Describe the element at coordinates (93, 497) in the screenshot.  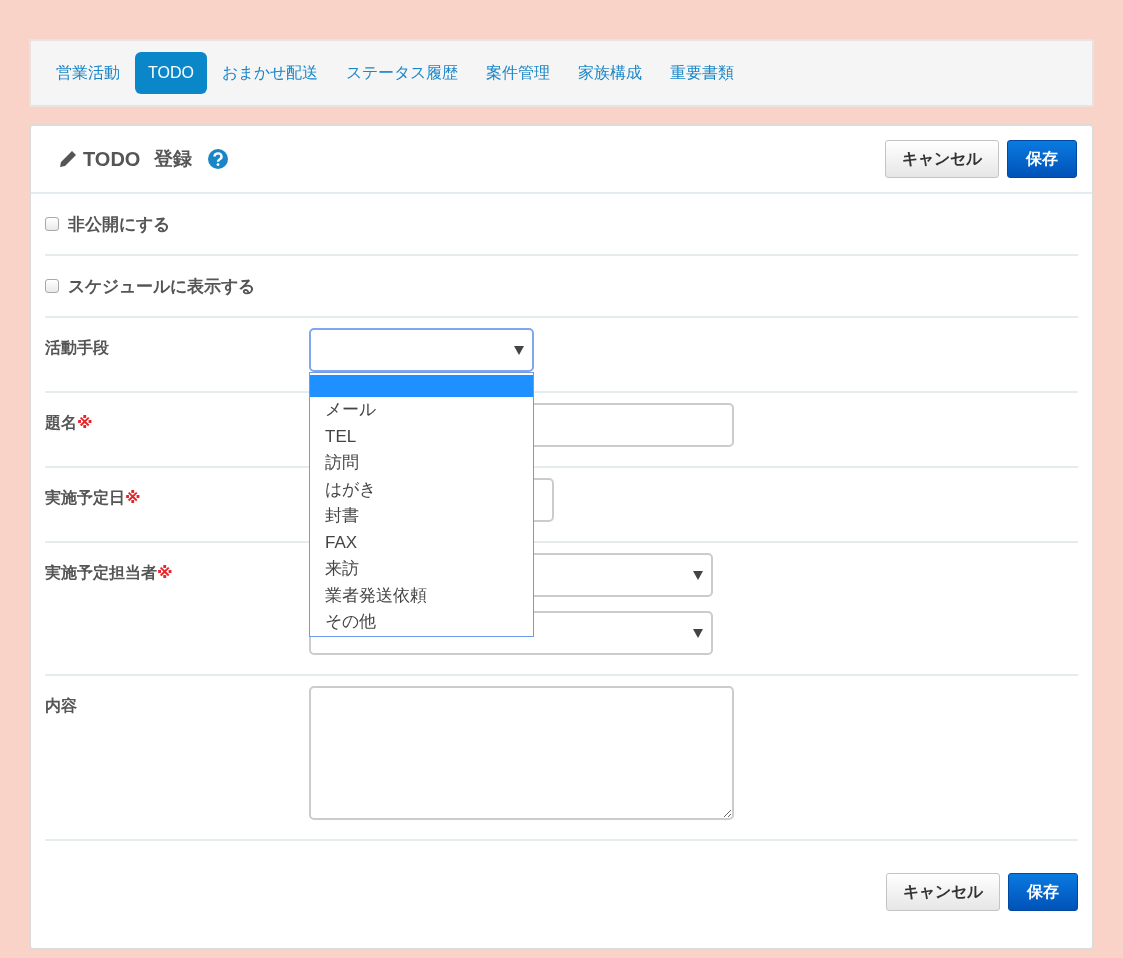
I see `field-label: 実施予定日※` at that location.